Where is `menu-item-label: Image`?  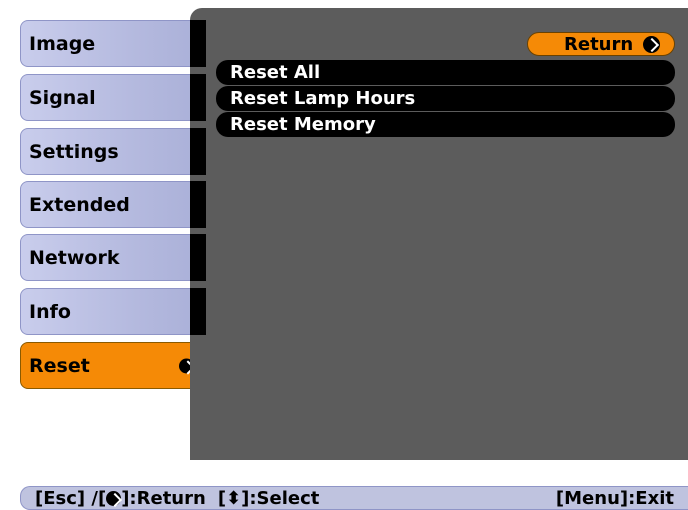 menu-item-label: Image is located at coordinates (62, 43).